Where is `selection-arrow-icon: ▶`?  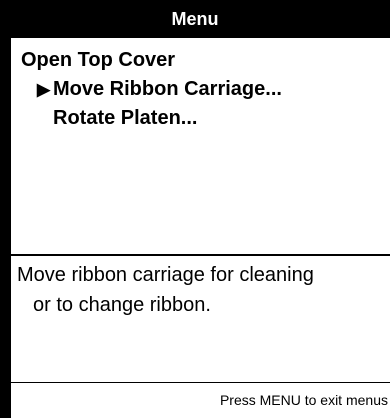
selection-arrow-icon: ▶ is located at coordinates (44, 89).